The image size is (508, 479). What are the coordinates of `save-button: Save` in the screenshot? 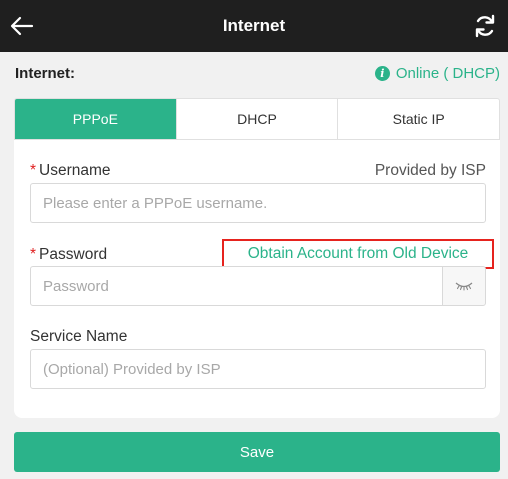 It's located at (257, 452).